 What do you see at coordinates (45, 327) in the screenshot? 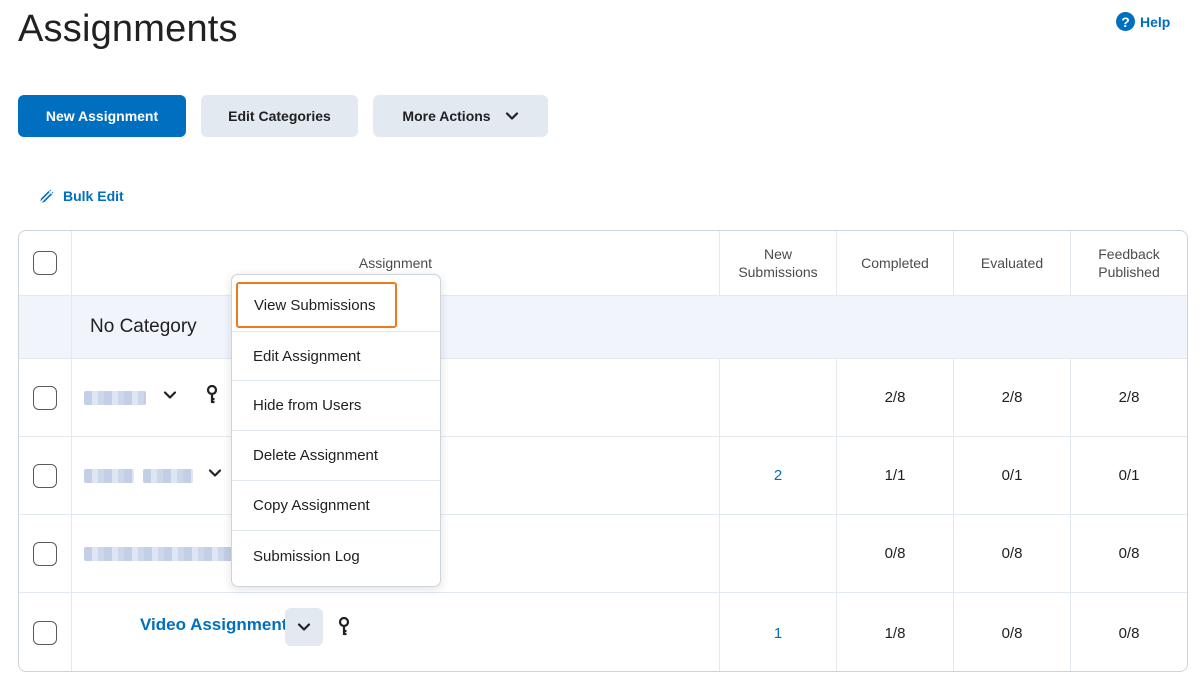
I see `category-spacer` at bounding box center [45, 327].